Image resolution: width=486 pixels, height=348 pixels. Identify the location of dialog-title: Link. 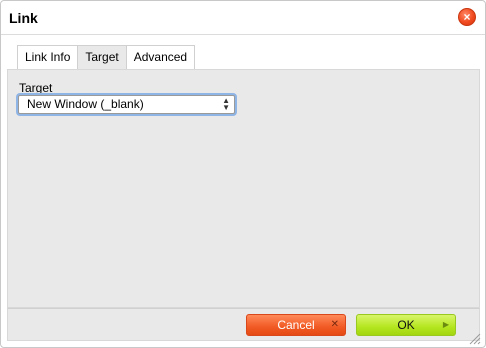
(23, 18).